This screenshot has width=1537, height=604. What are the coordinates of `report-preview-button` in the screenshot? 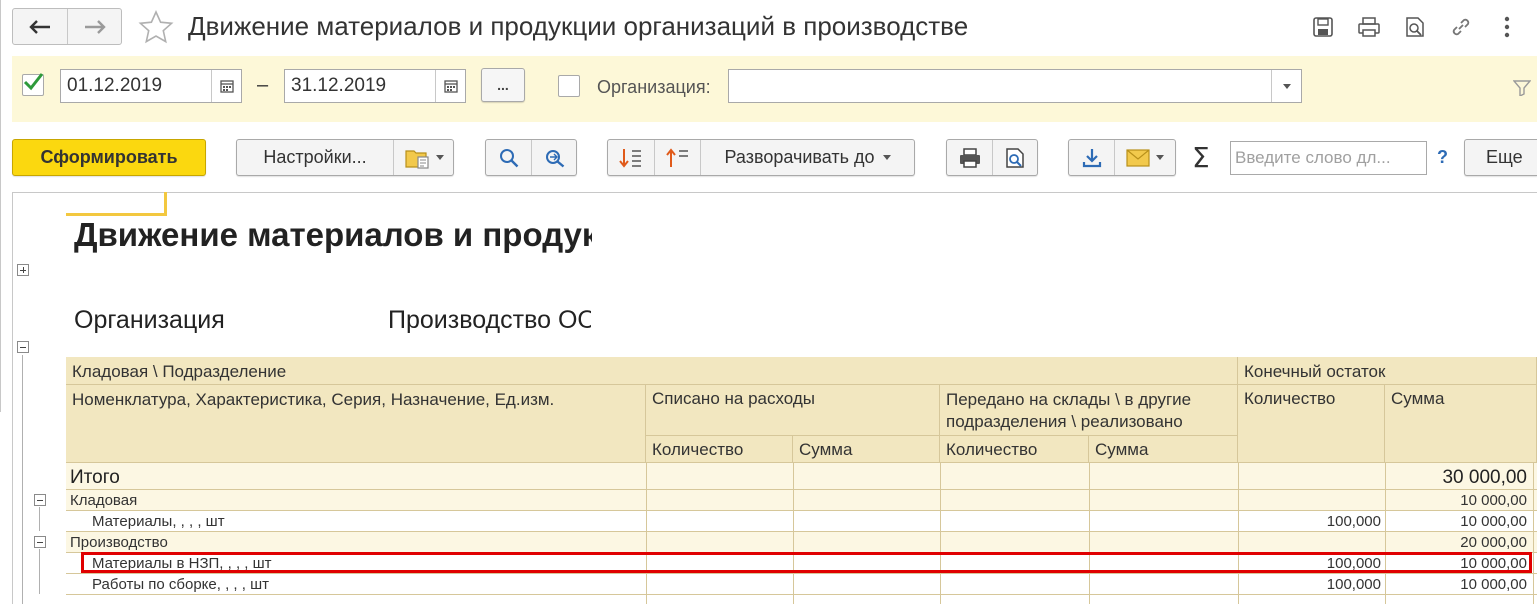 It's located at (1014, 157).